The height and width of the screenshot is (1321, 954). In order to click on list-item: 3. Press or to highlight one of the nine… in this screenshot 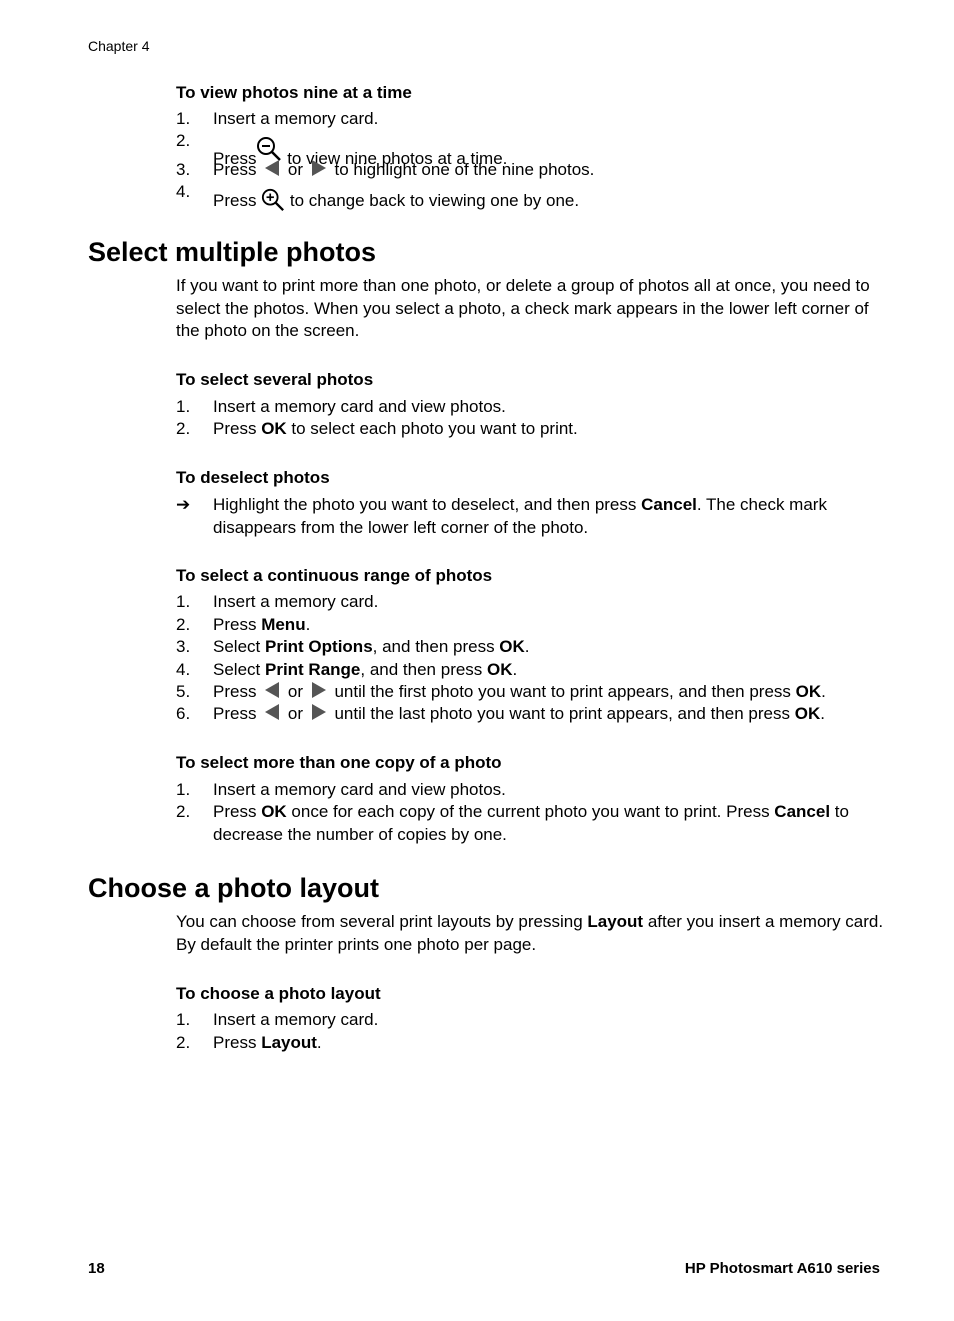, I will do `click(532, 170)`.